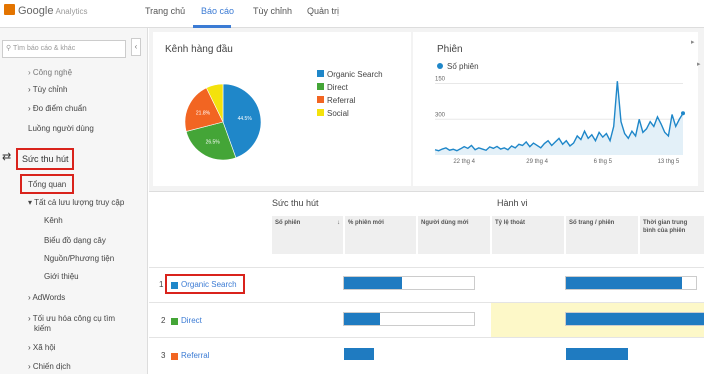  Describe the element at coordinates (191, 320) in the screenshot. I see `source-link-direct: Direct` at that location.